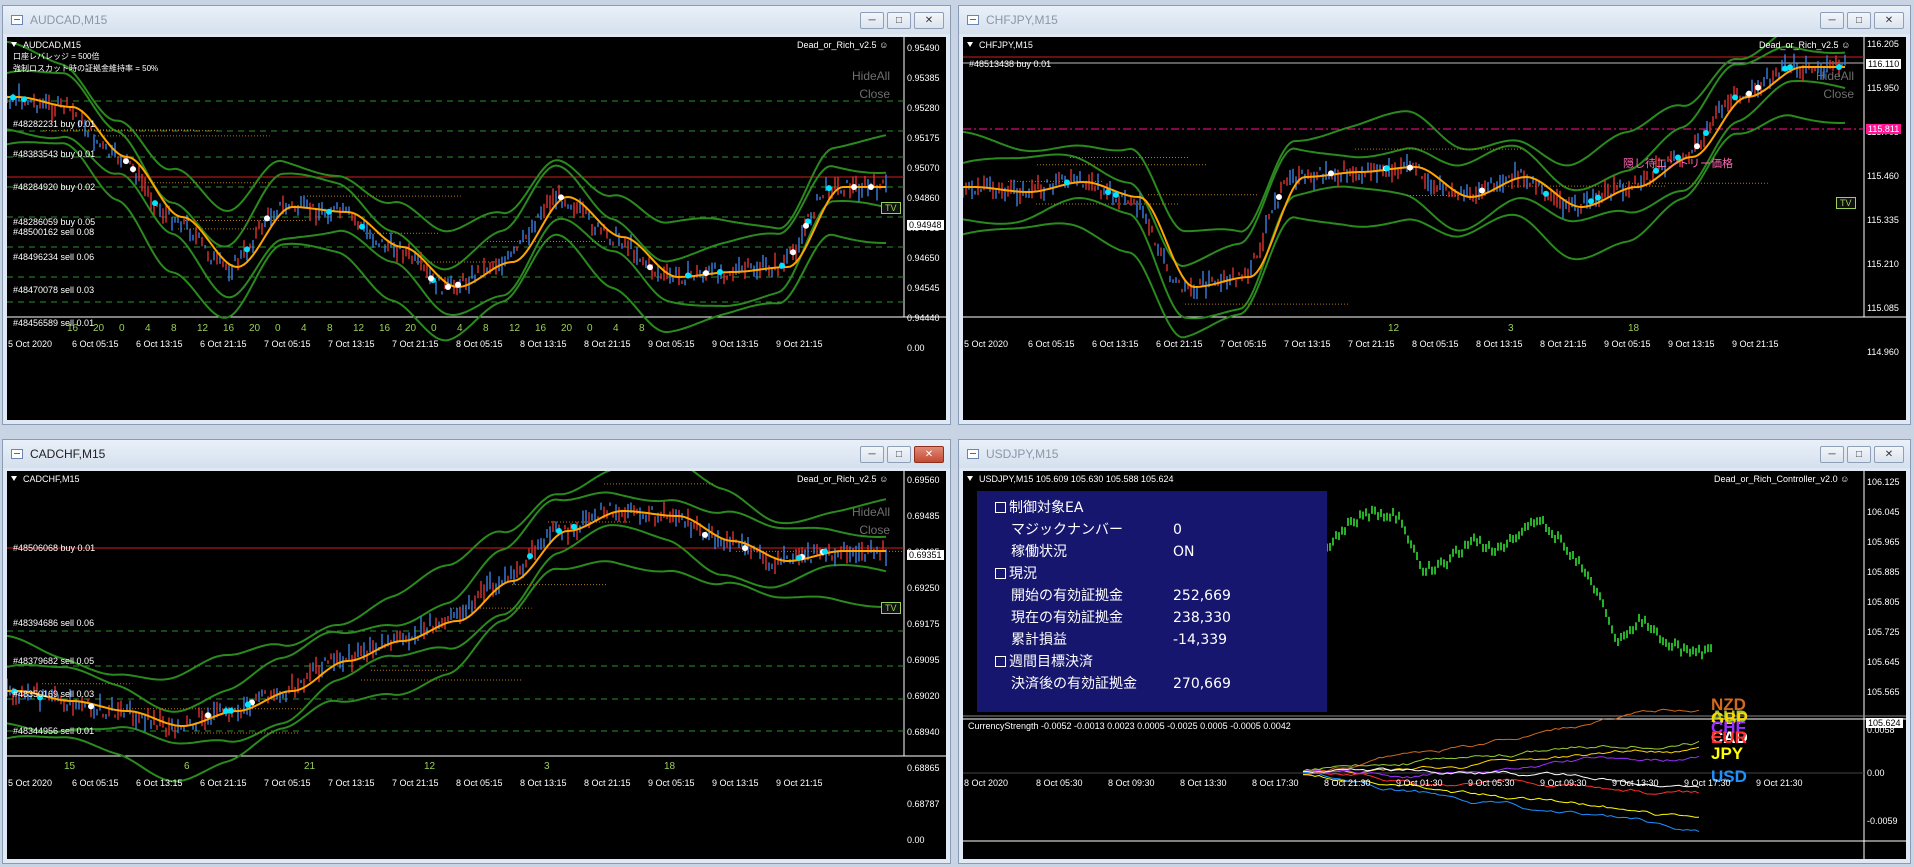  Describe the element at coordinates (1000, 45) in the screenshot. I see `chart-symbol-label: CHFJPY,M15` at that location.